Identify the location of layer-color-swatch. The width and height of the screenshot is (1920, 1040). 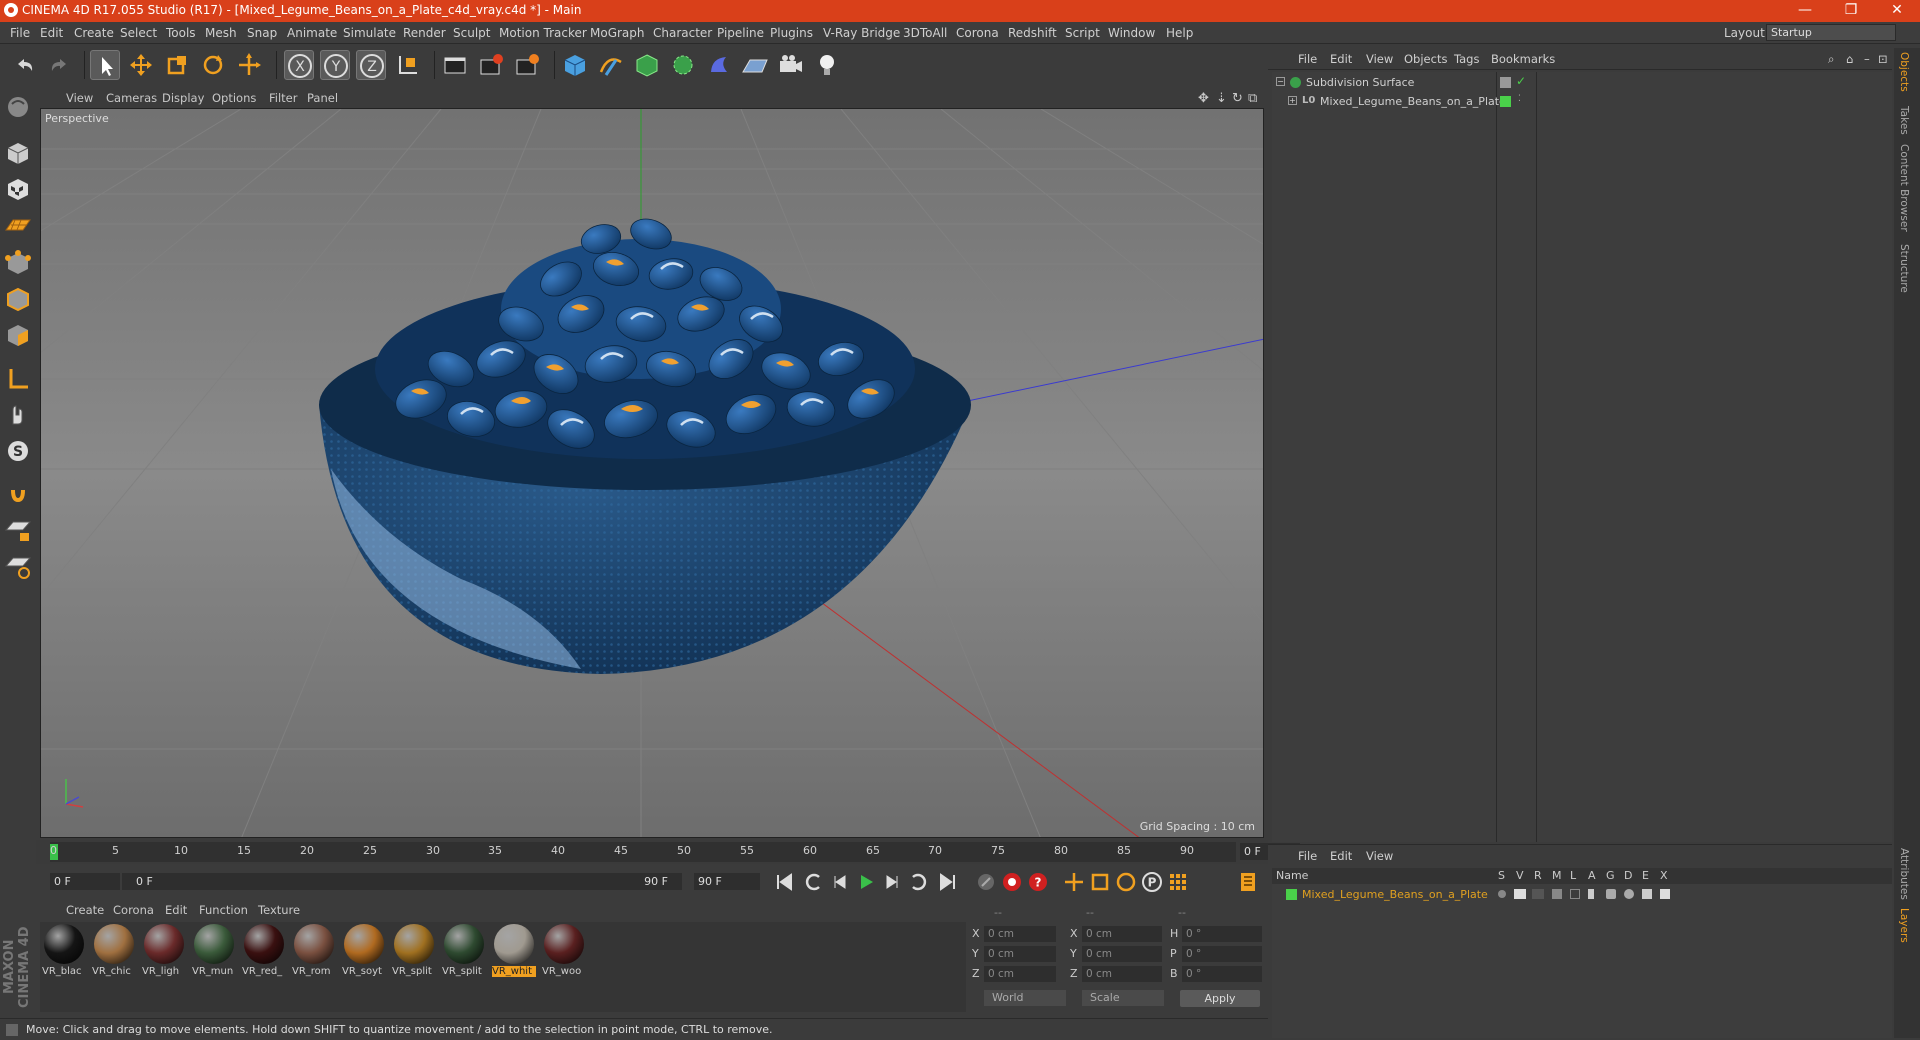
(1291, 894).